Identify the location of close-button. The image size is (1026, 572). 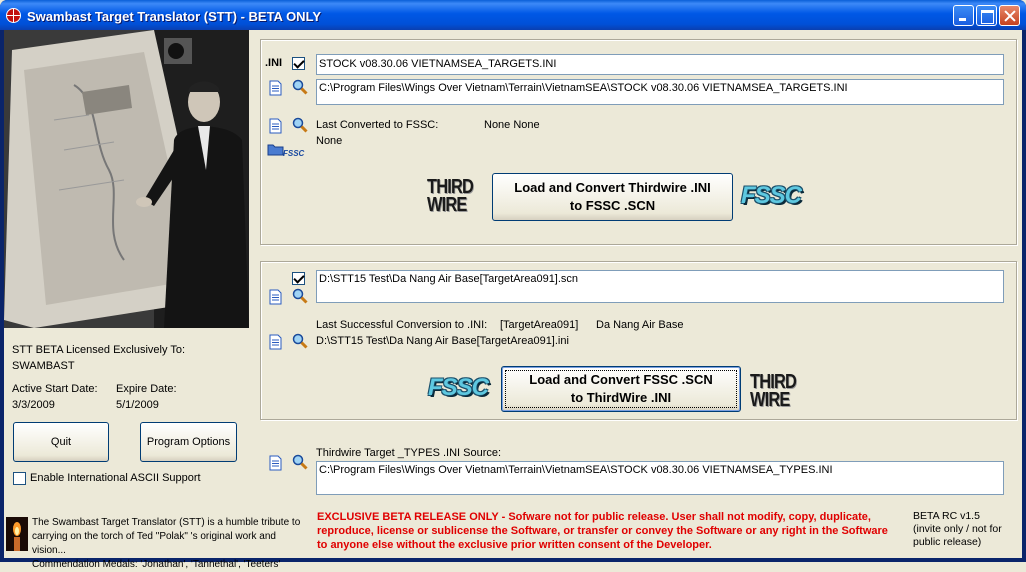
(1009, 15).